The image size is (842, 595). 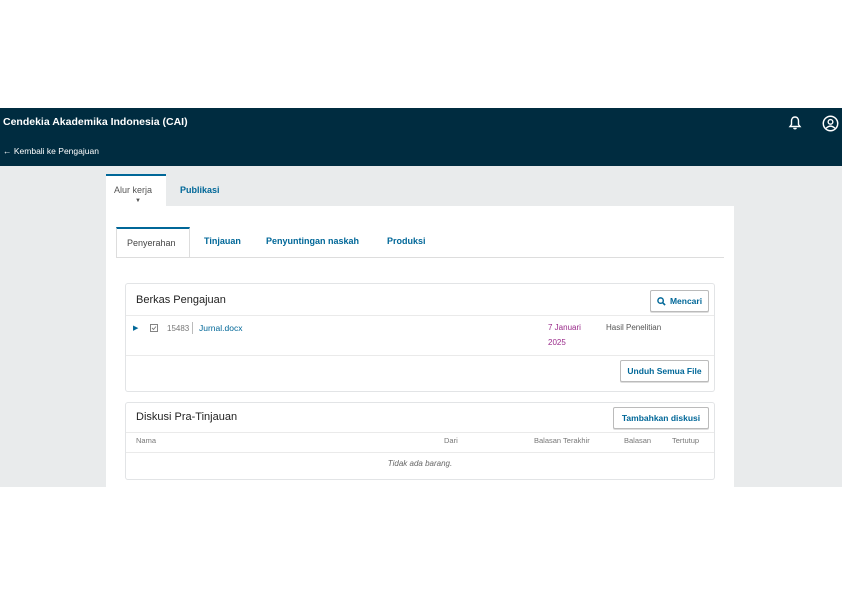 What do you see at coordinates (312, 242) in the screenshot?
I see `tab-copyediting: Penyuntingan naskah` at bounding box center [312, 242].